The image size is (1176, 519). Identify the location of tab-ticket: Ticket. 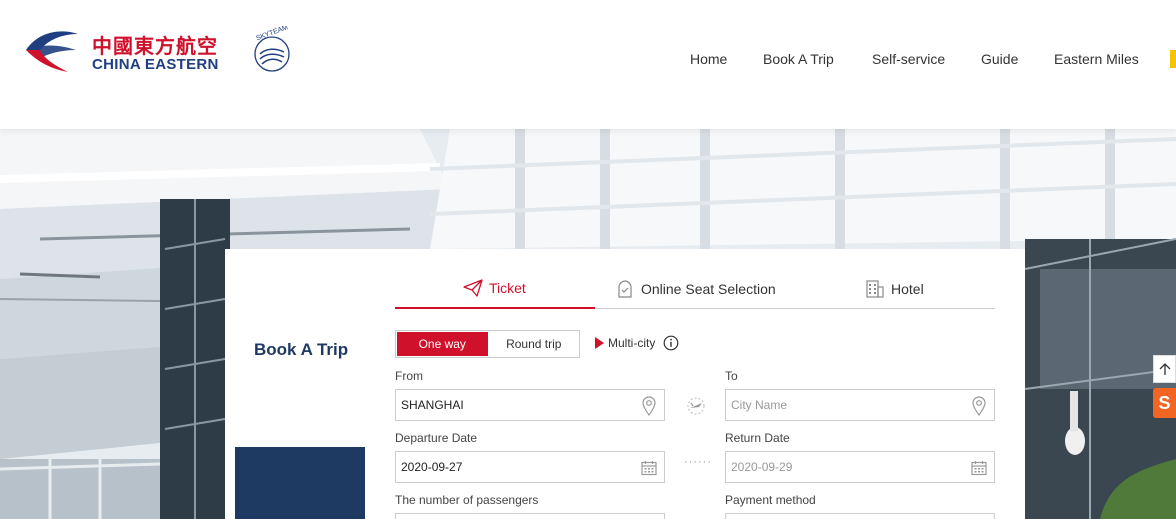
(494, 288).